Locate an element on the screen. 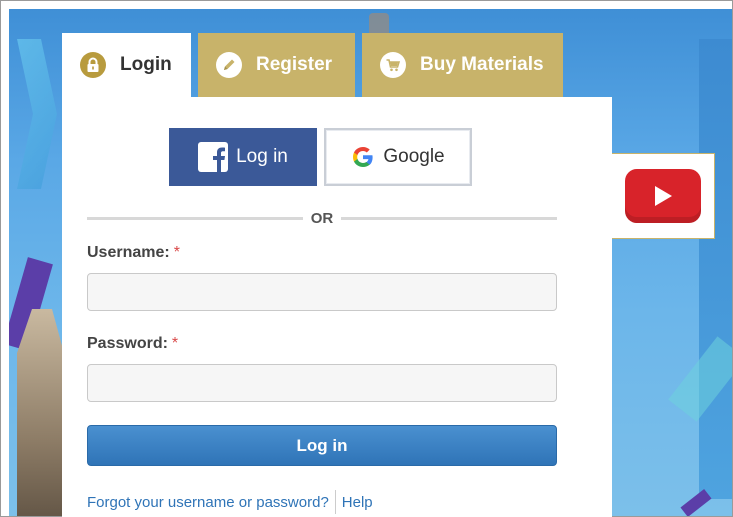 The height and width of the screenshot is (517, 733). decorative-chevron is located at coordinates (37, 114).